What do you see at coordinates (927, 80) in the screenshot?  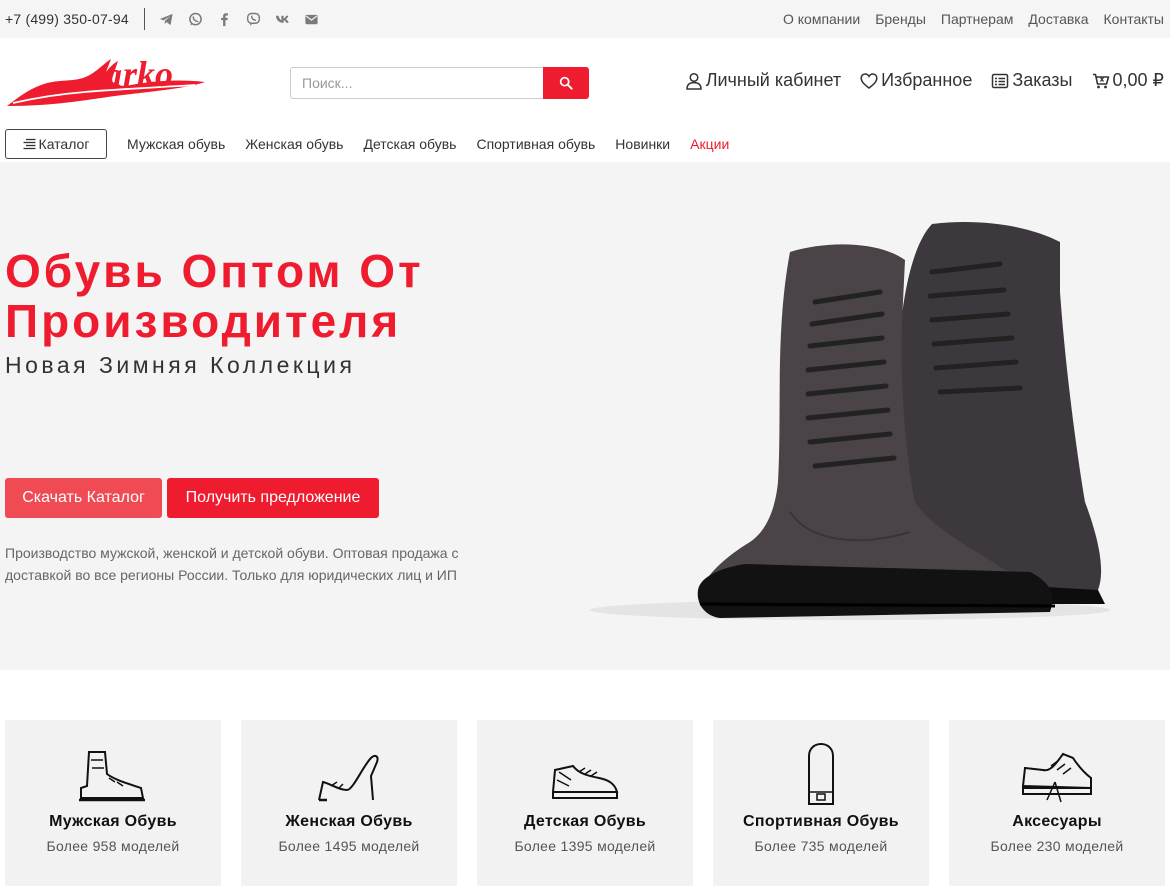 I see `favorites-label: Избранное` at bounding box center [927, 80].